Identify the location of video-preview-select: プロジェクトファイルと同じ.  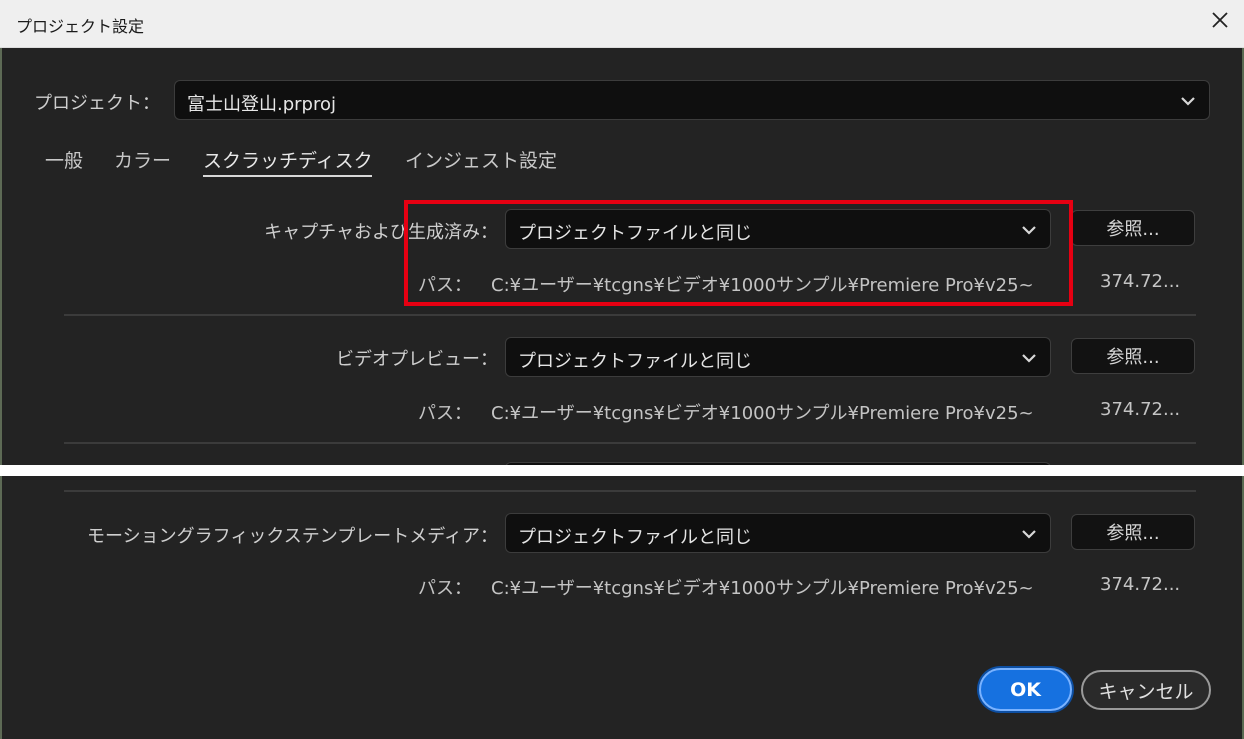
(778, 357).